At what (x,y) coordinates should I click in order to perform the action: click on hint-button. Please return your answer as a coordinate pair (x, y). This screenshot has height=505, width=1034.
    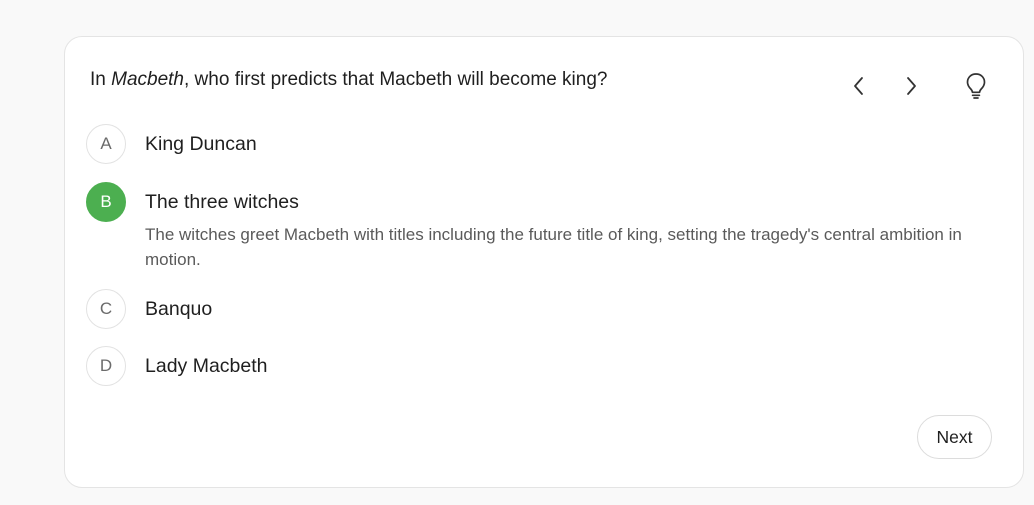
    Looking at the image, I should click on (976, 86).